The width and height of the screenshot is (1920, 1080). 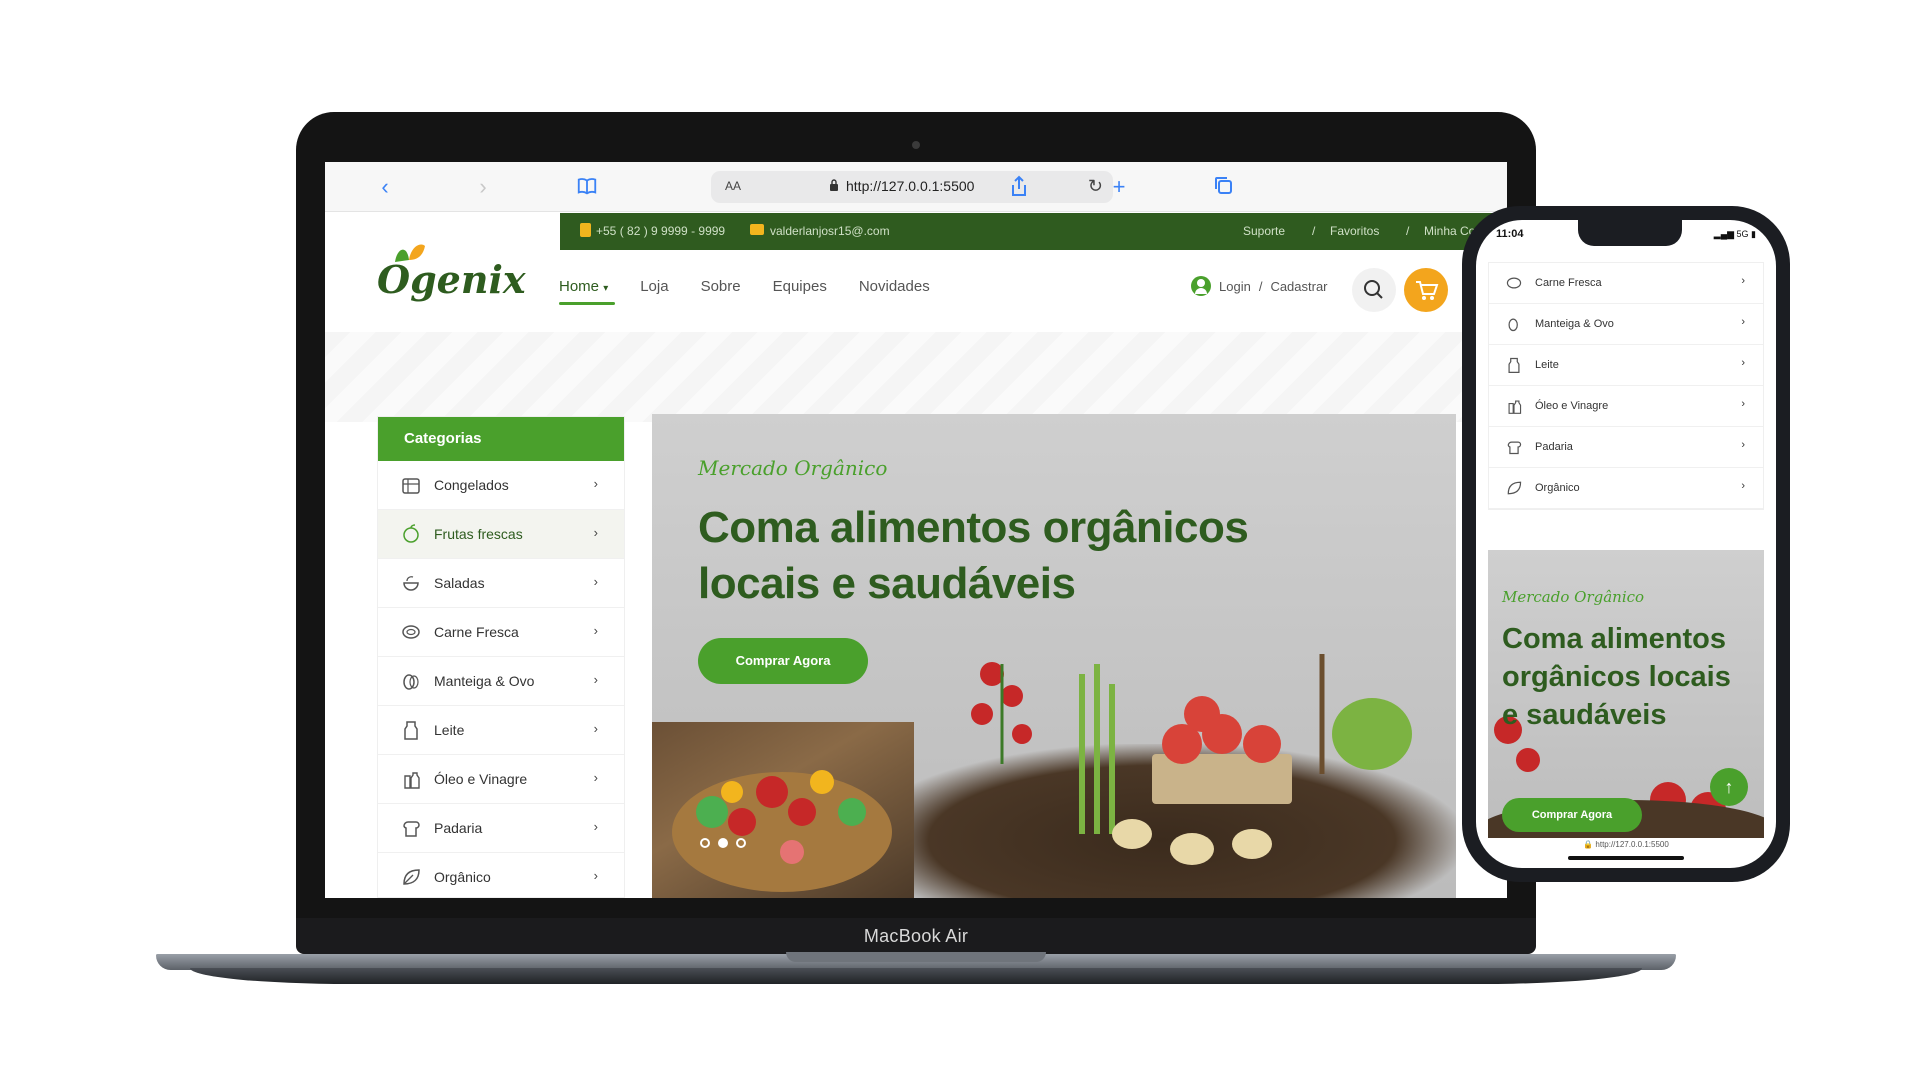 I want to click on favorites-link: Favoritos, so click(x=1354, y=231).